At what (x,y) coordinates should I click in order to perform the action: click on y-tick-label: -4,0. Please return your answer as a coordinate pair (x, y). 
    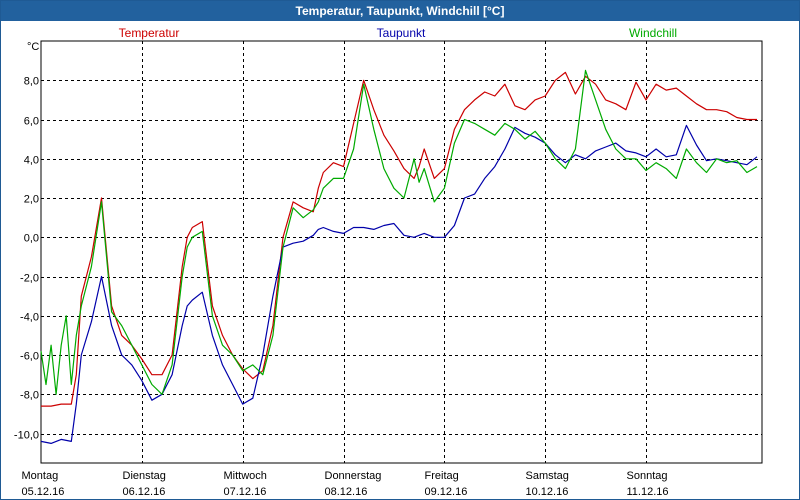
    Looking at the image, I should click on (29, 318).